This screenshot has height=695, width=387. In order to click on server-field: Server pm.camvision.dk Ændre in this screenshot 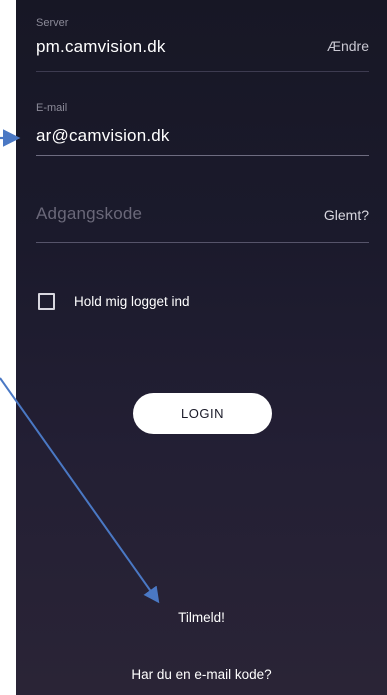, I will do `click(202, 36)`.